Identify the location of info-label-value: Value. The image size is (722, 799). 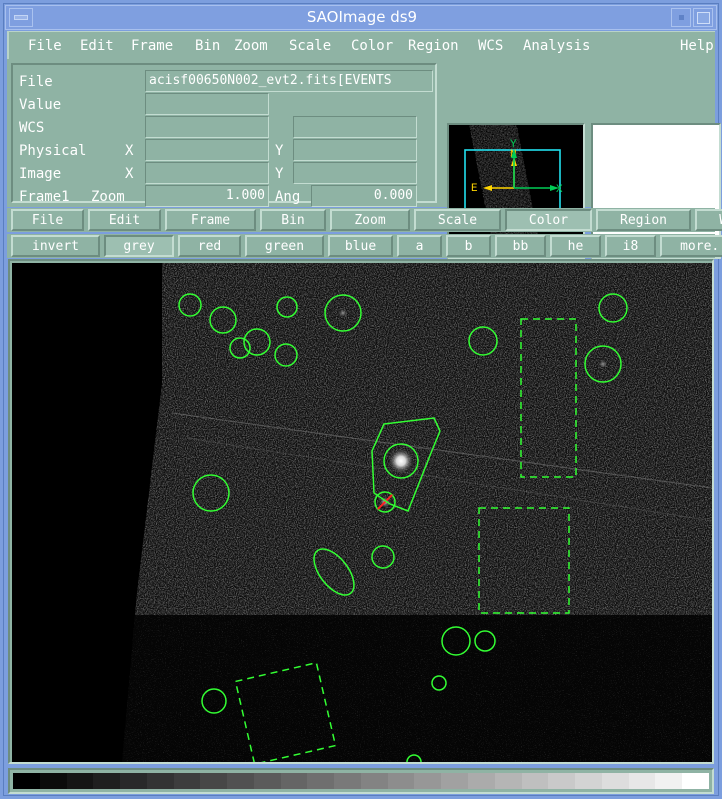
(40, 105).